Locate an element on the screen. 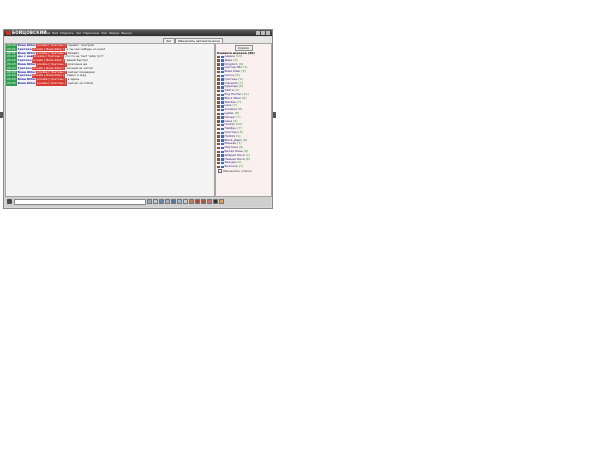  nav-item: Выход is located at coordinates (126, 33).